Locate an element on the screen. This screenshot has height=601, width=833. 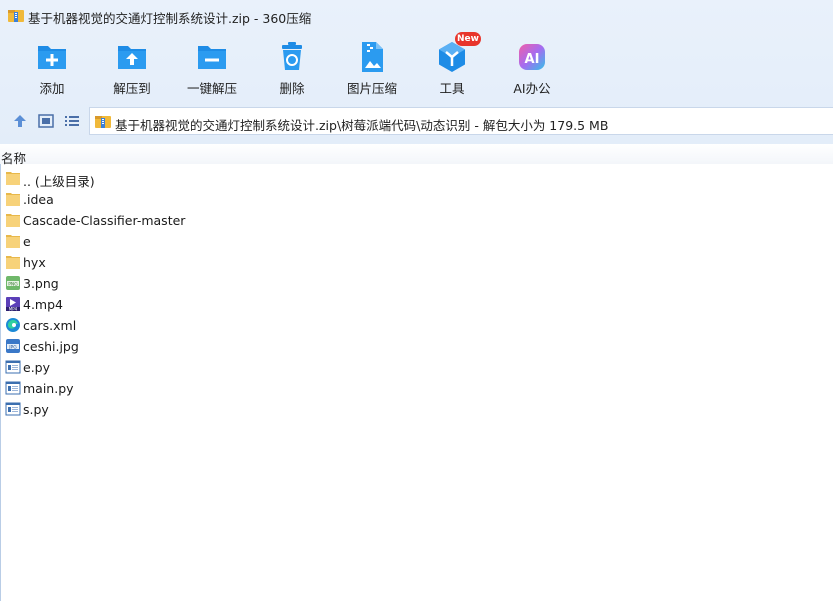
list-view-icon is located at coordinates (72, 121).